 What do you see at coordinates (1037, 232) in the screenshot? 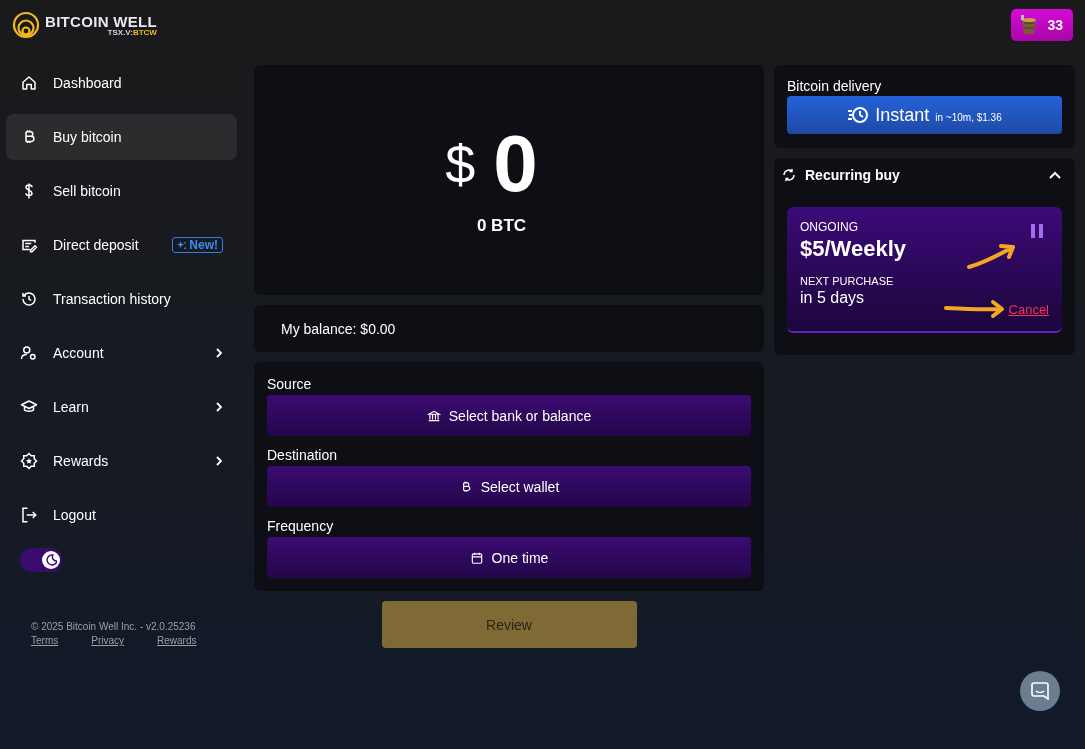
I see `pause-icon` at bounding box center [1037, 232].